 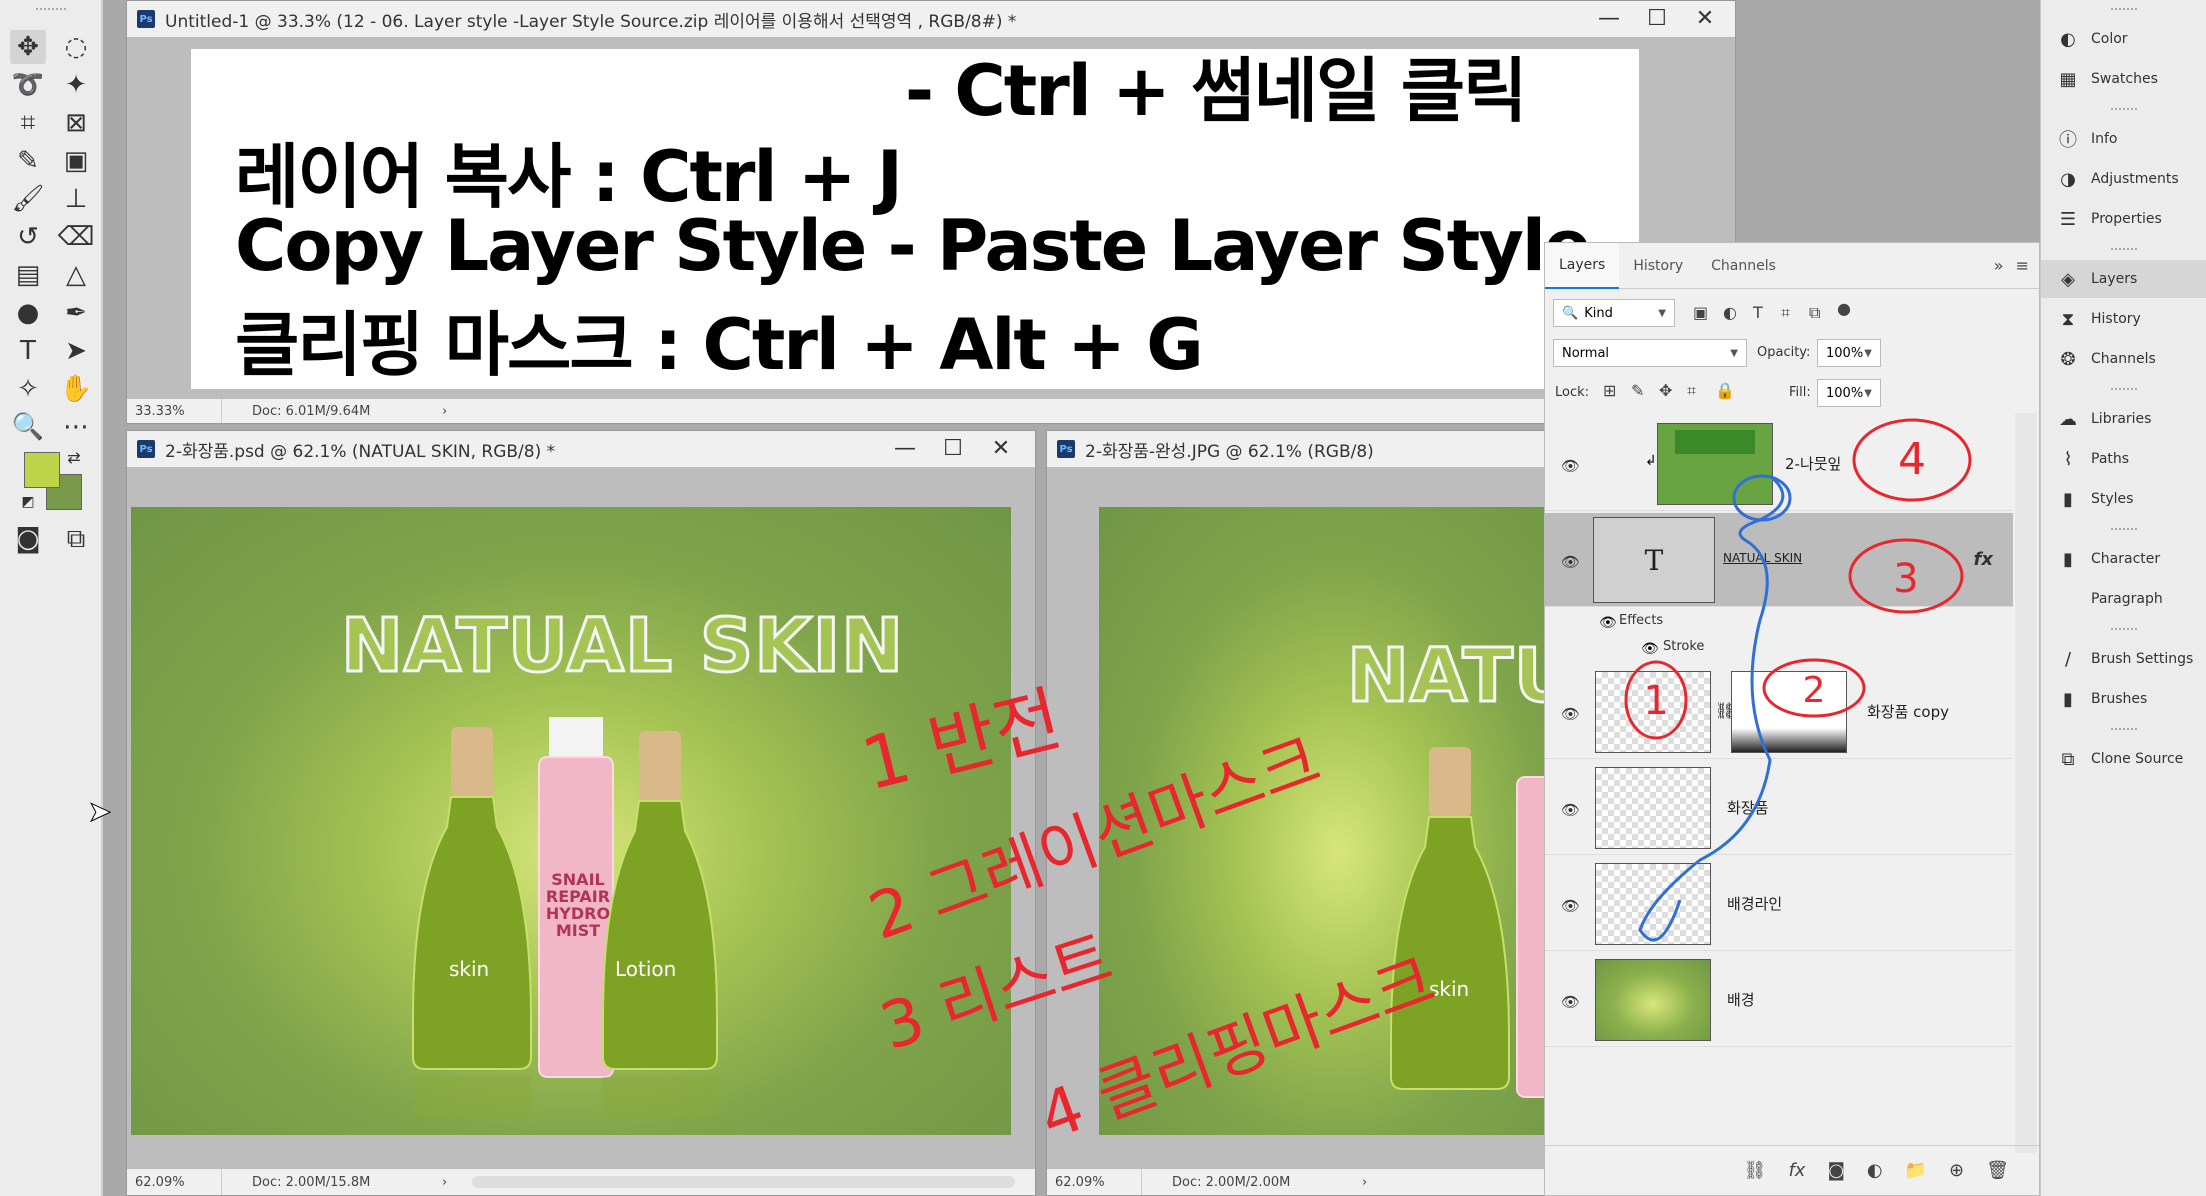 I want to click on layer-row-cosmetic-copy: 👁 ⛓ 화장품 copy, so click(x=1779, y=712).